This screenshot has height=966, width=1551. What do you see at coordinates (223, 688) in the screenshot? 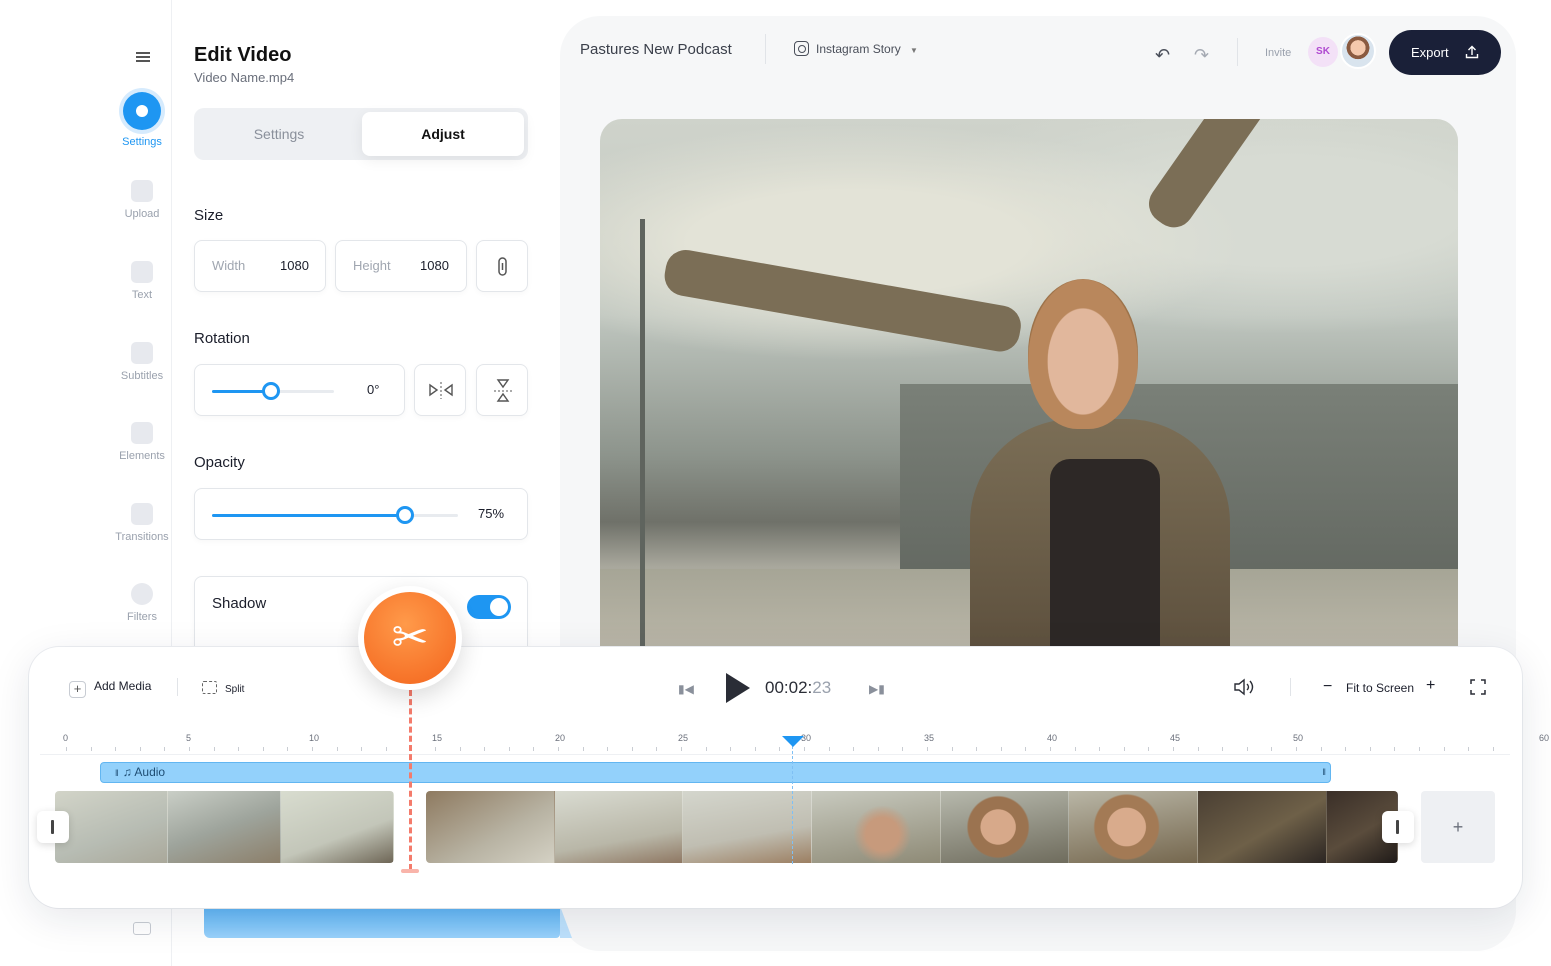
I see `split-button: Split` at bounding box center [223, 688].